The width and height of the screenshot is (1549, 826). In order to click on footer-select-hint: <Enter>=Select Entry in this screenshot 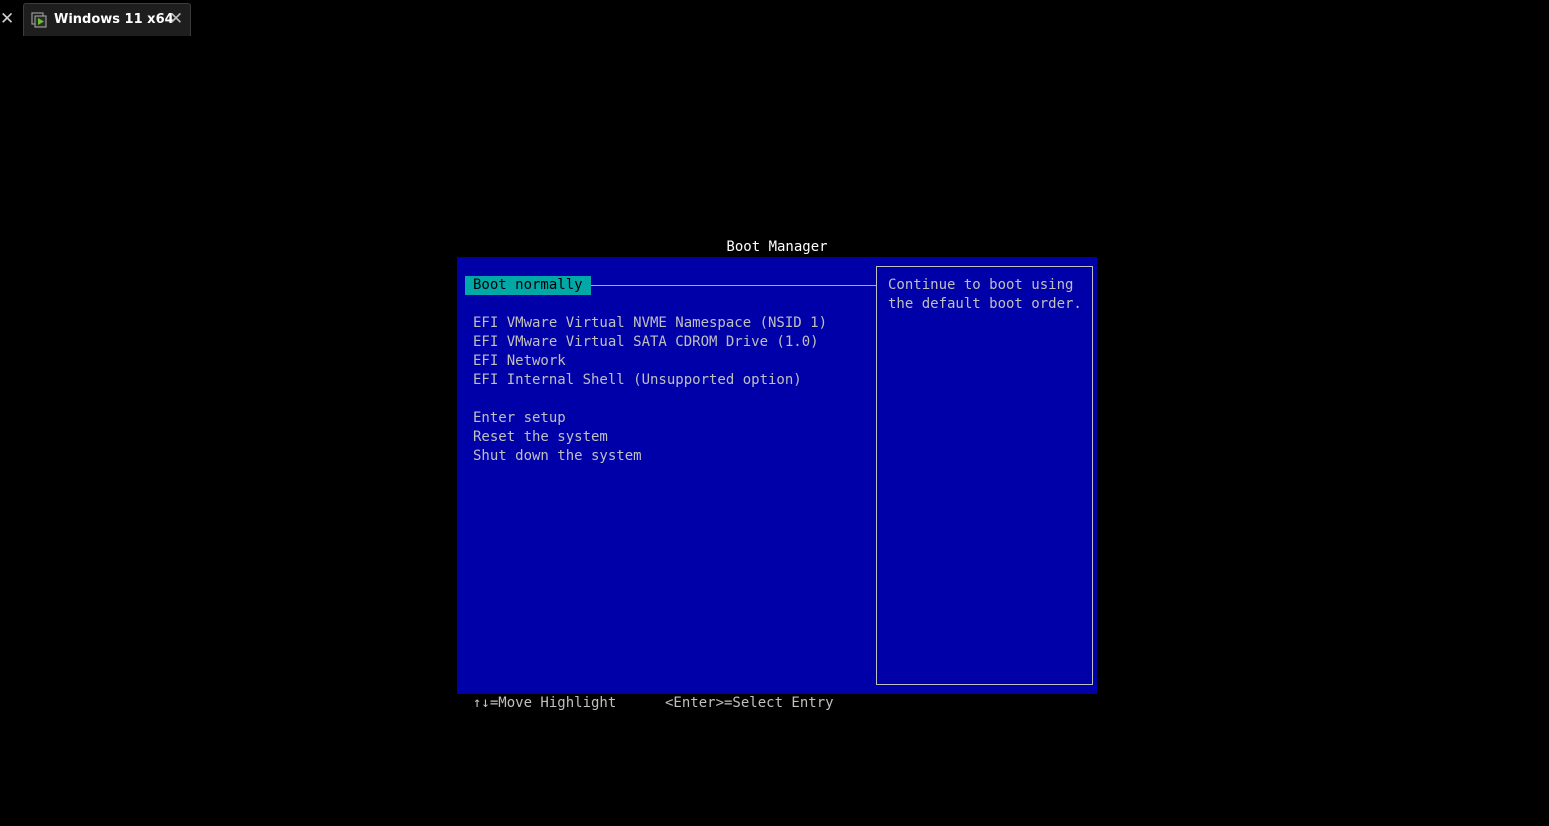, I will do `click(749, 703)`.